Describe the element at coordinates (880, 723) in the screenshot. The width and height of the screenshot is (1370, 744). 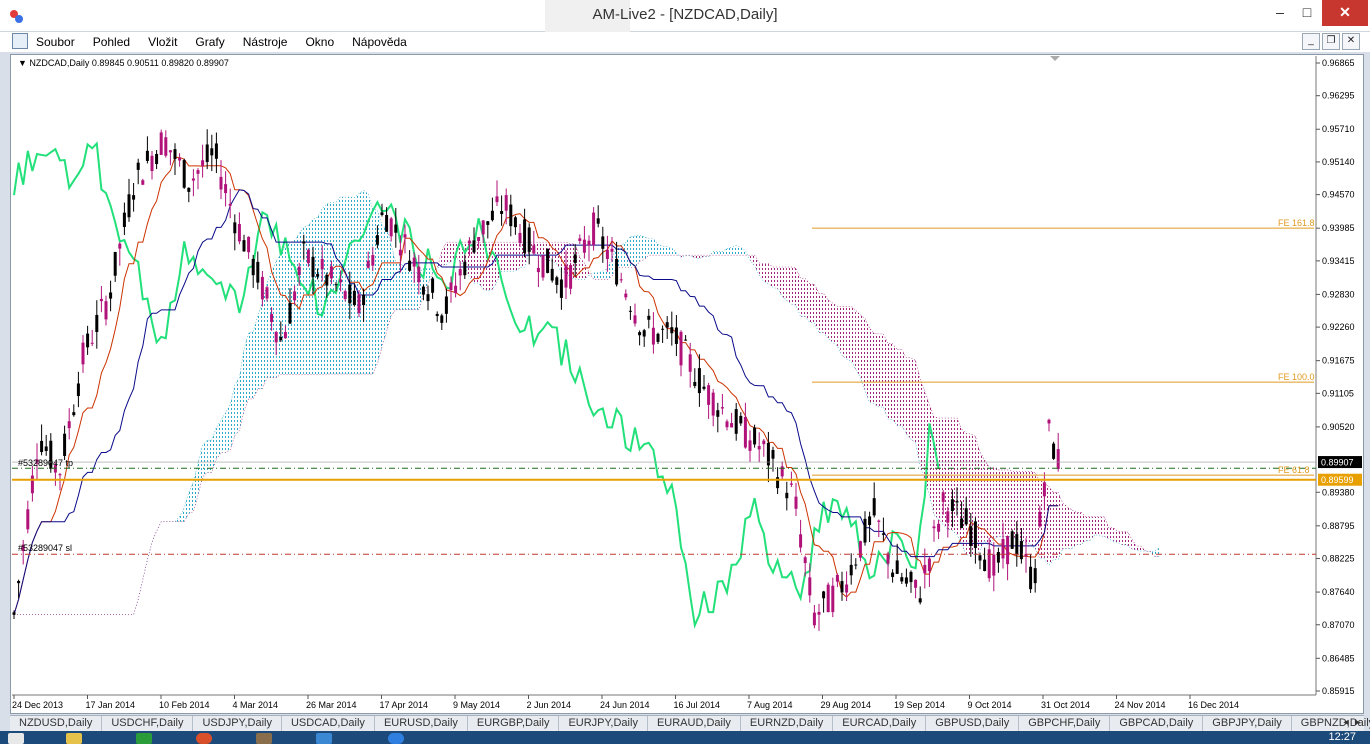
I see `tab-eurcad: EURCAD,Daily` at that location.